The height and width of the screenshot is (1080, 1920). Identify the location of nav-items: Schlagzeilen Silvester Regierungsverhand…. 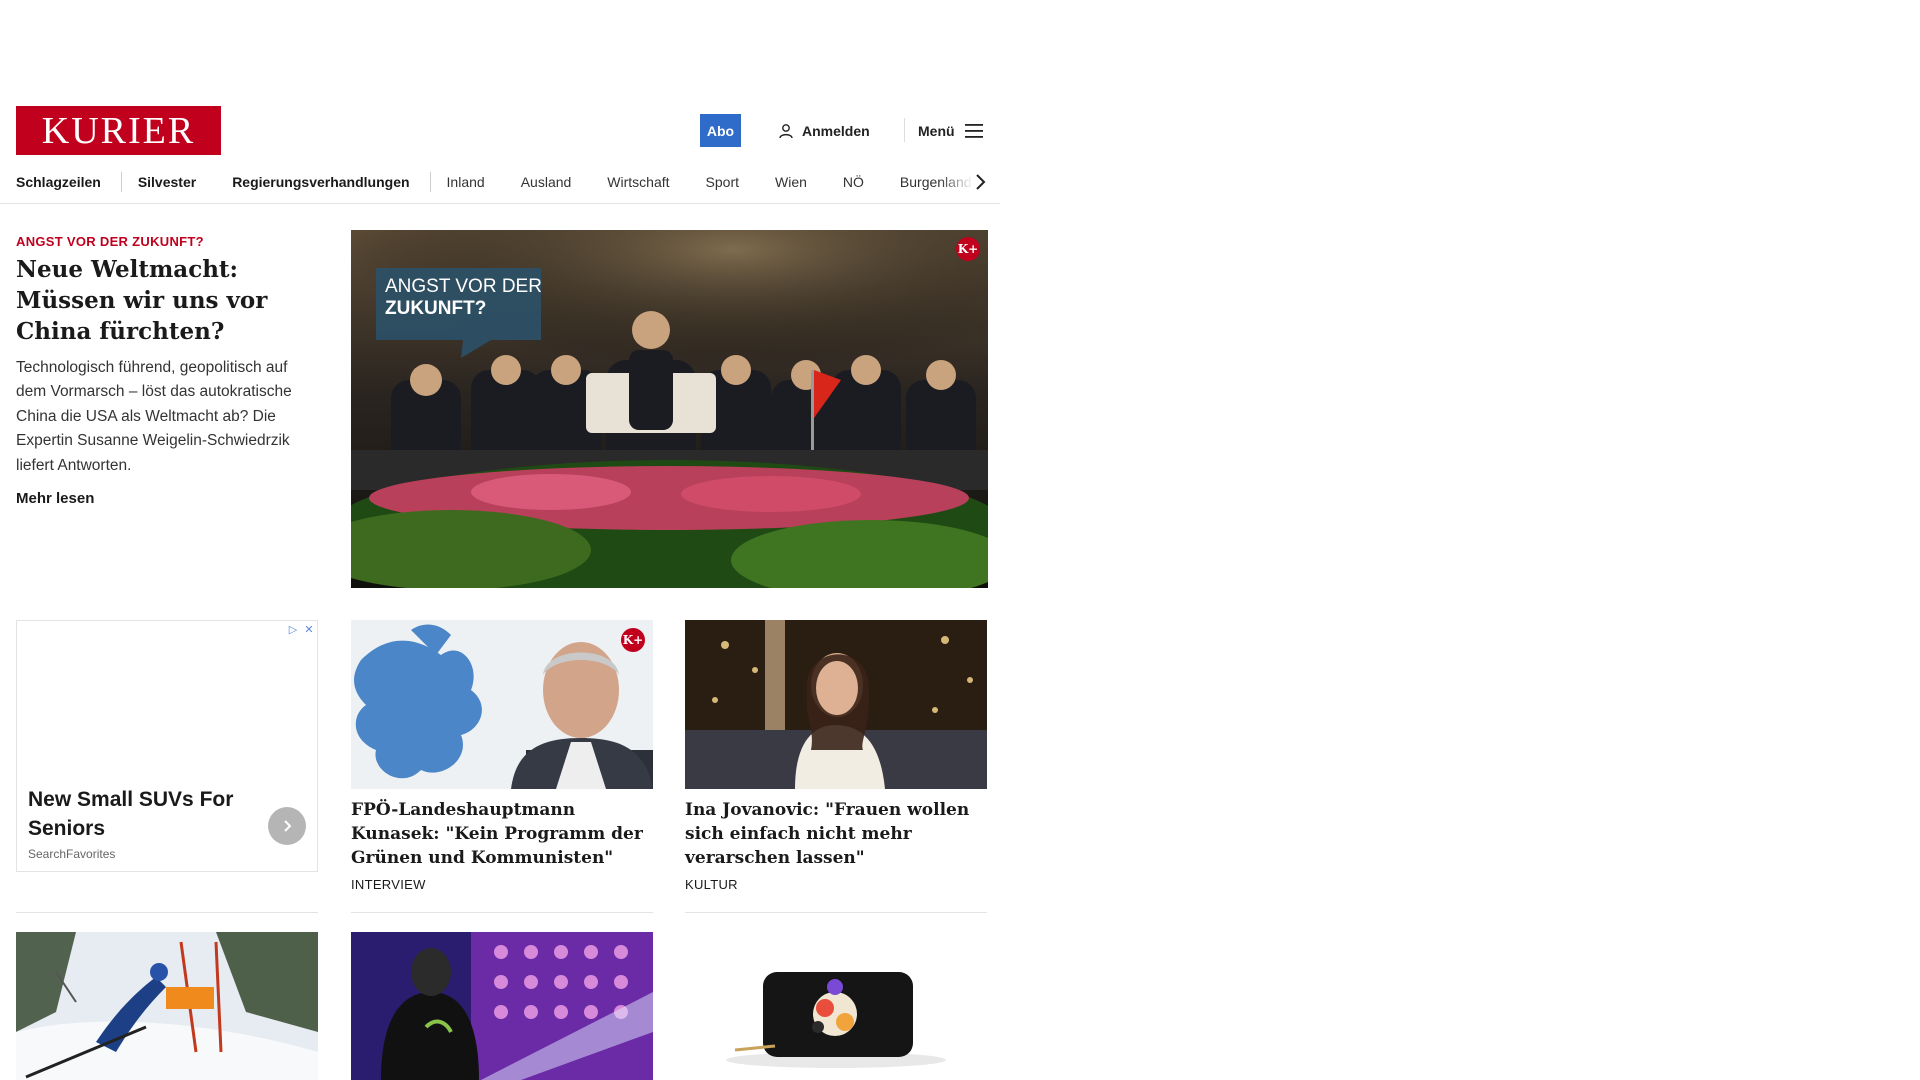
(508, 181).